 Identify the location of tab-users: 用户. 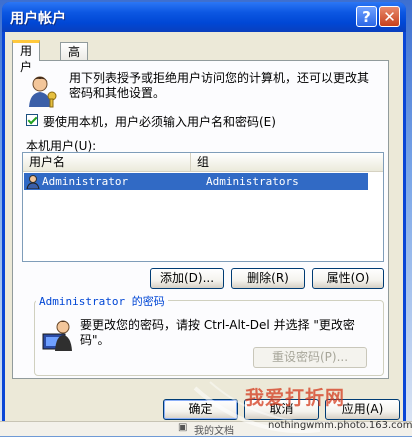
(26, 57).